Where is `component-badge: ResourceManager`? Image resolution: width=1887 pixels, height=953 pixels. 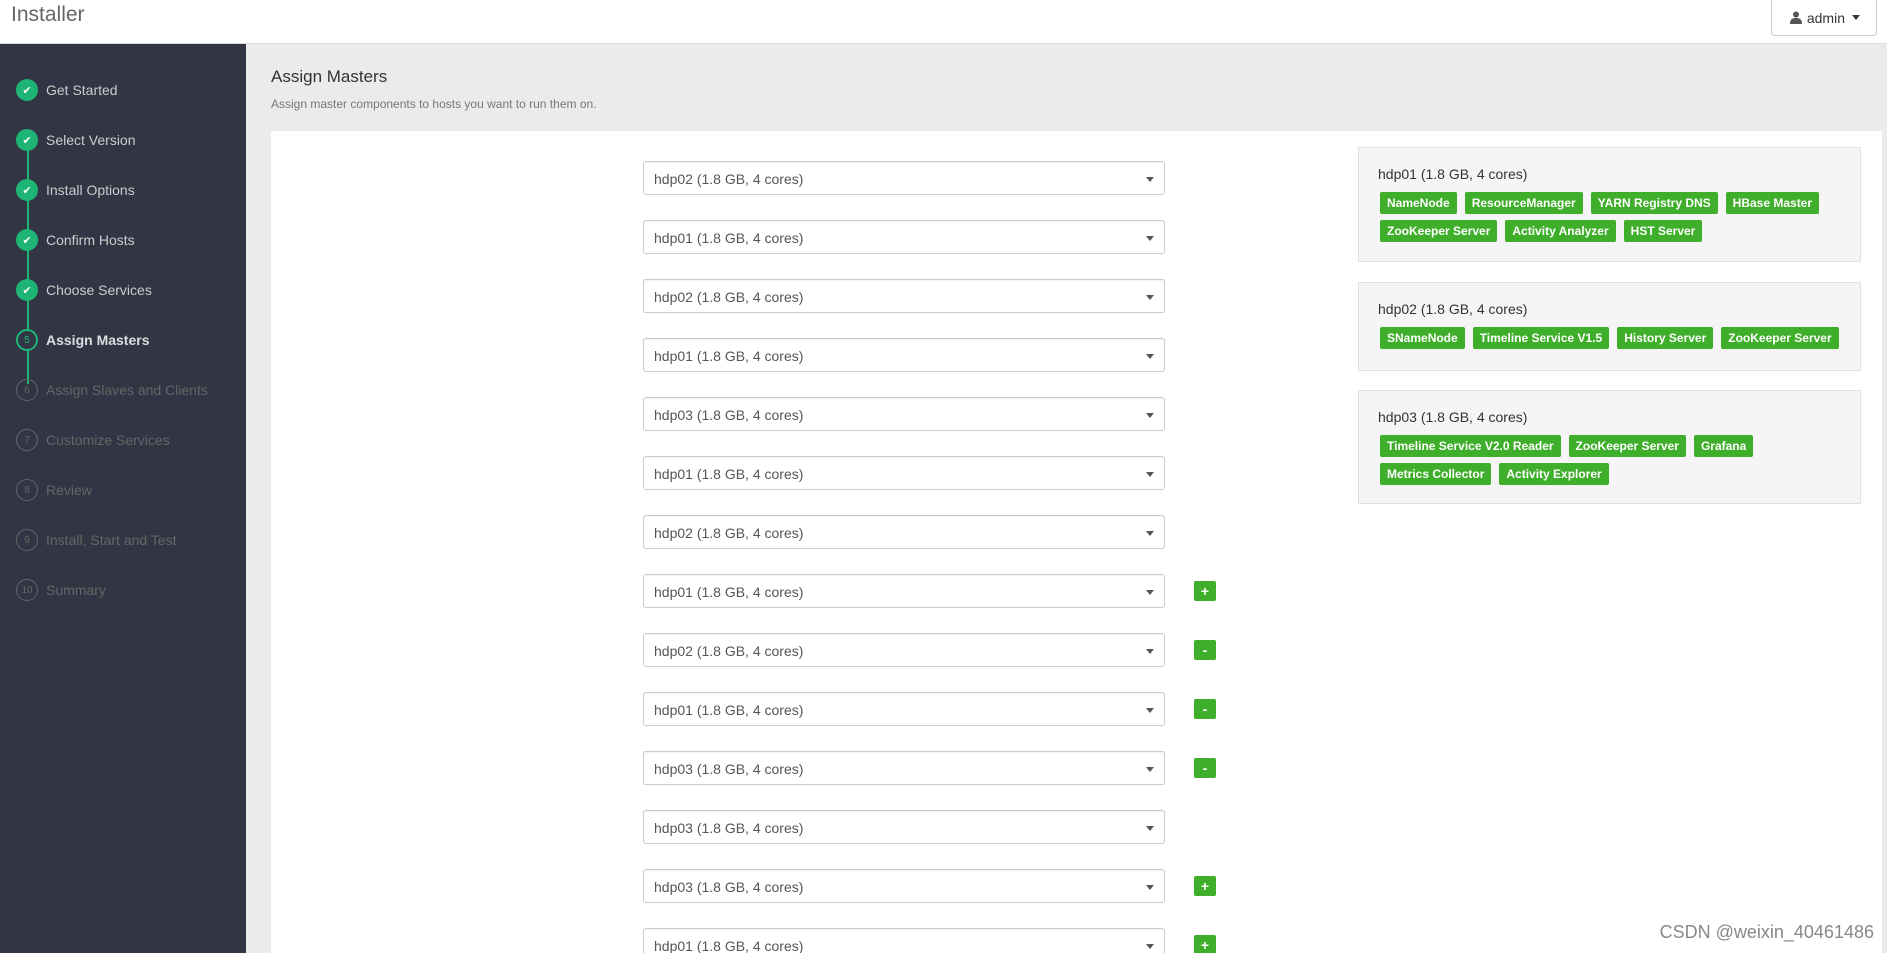 component-badge: ResourceManager is located at coordinates (1523, 203).